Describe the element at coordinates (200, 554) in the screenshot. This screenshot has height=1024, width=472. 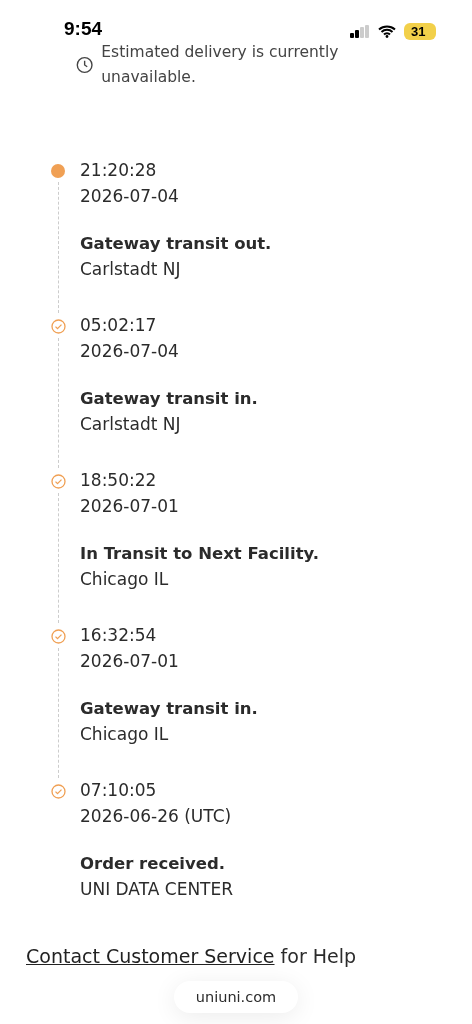
I see `event-title: In Transit to Next Facility.` at that location.